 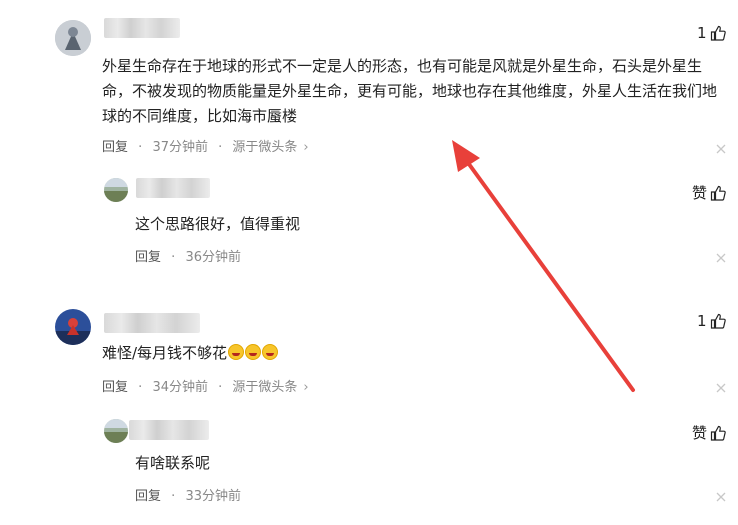 What do you see at coordinates (218, 224) in the screenshot?
I see `reply-text: 这个思路很好，值得重视` at bounding box center [218, 224].